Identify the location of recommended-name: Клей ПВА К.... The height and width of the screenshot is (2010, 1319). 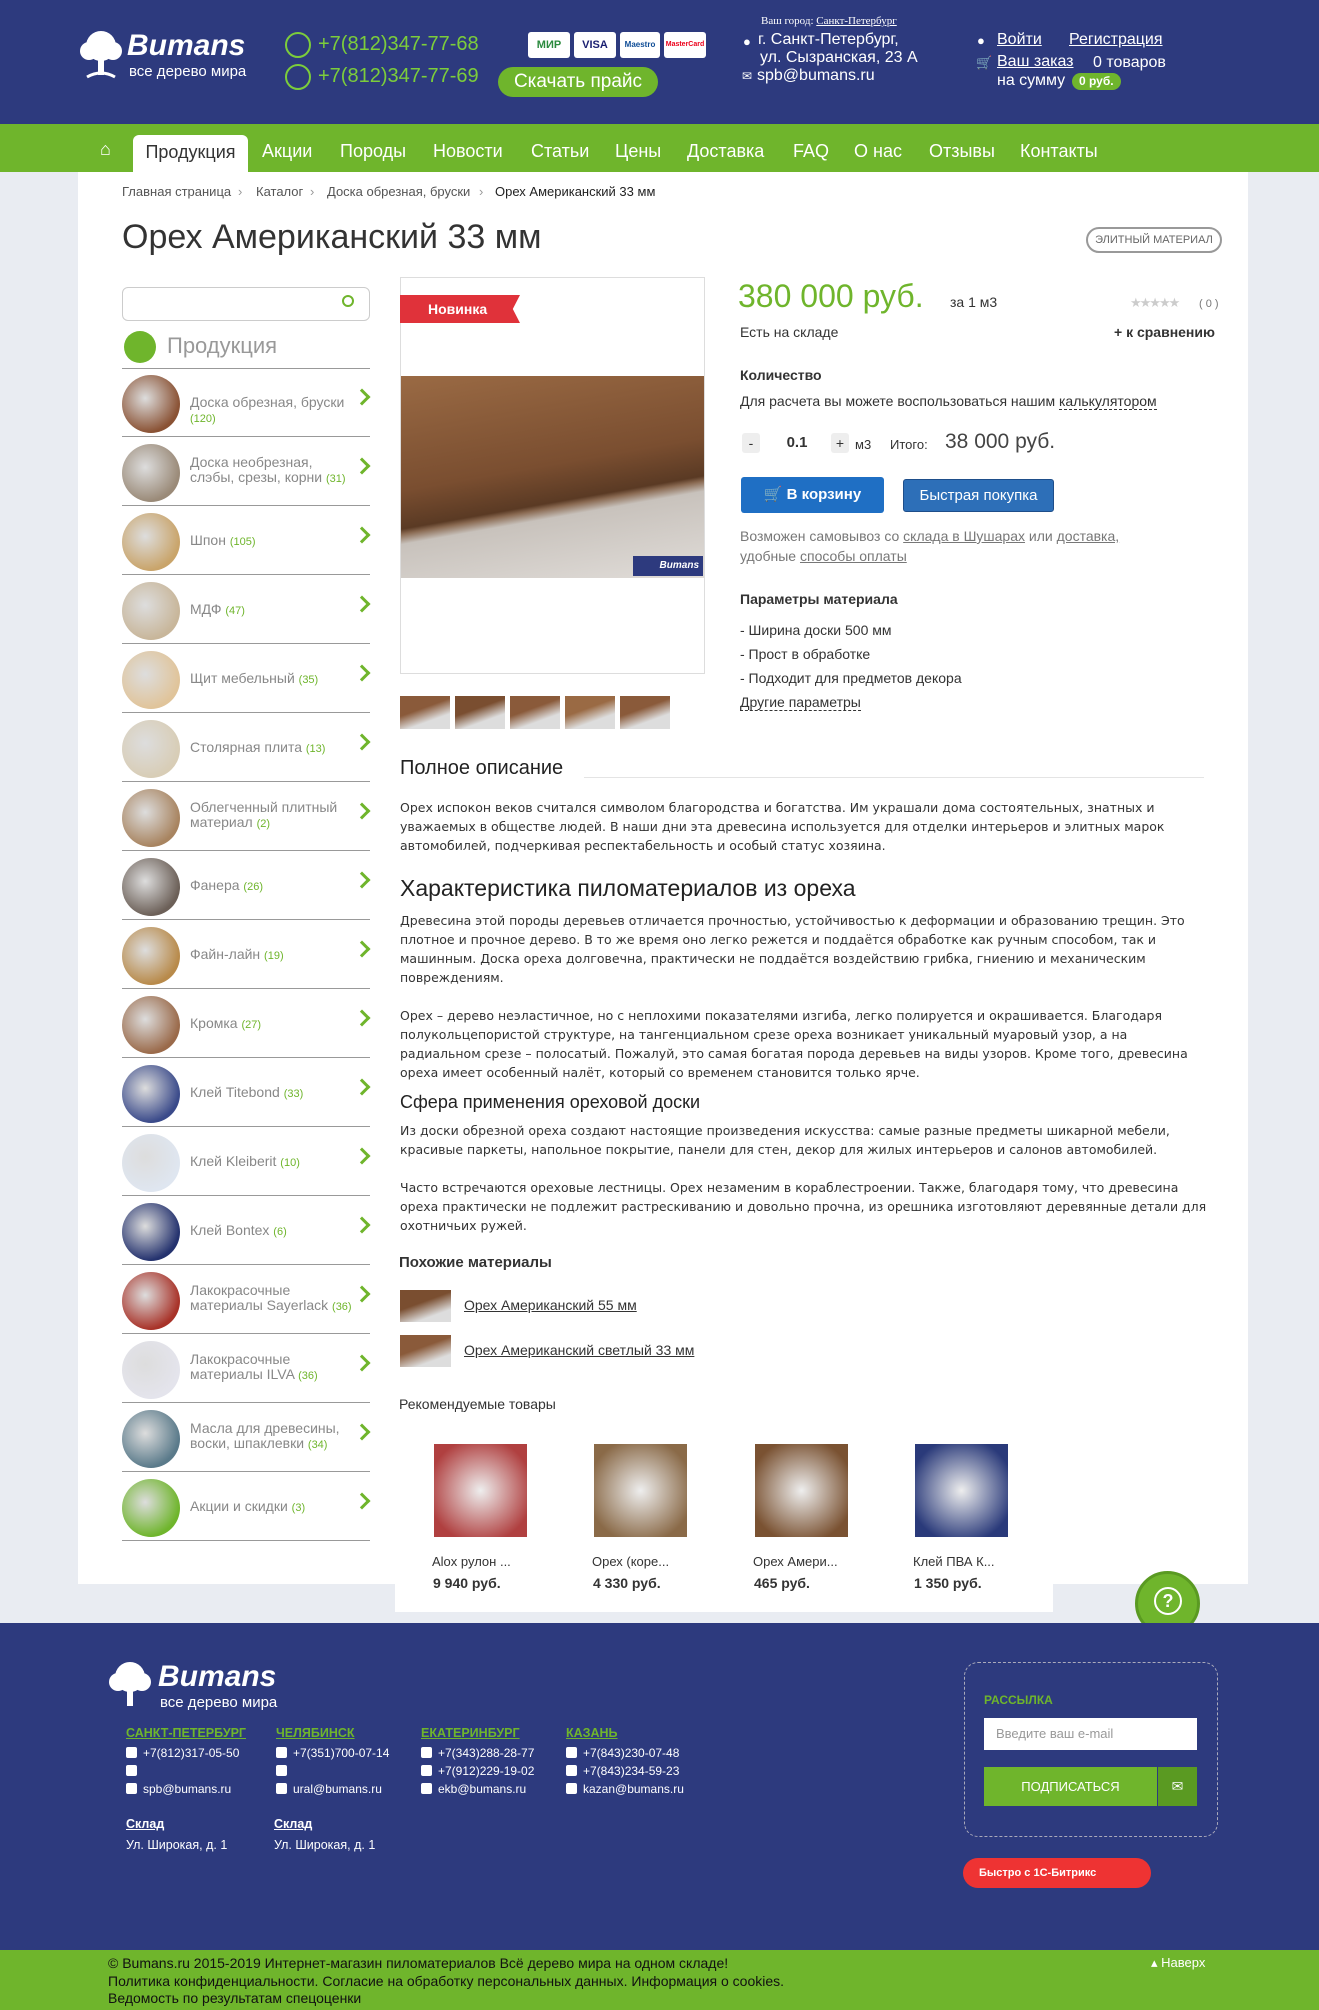
(954, 1561).